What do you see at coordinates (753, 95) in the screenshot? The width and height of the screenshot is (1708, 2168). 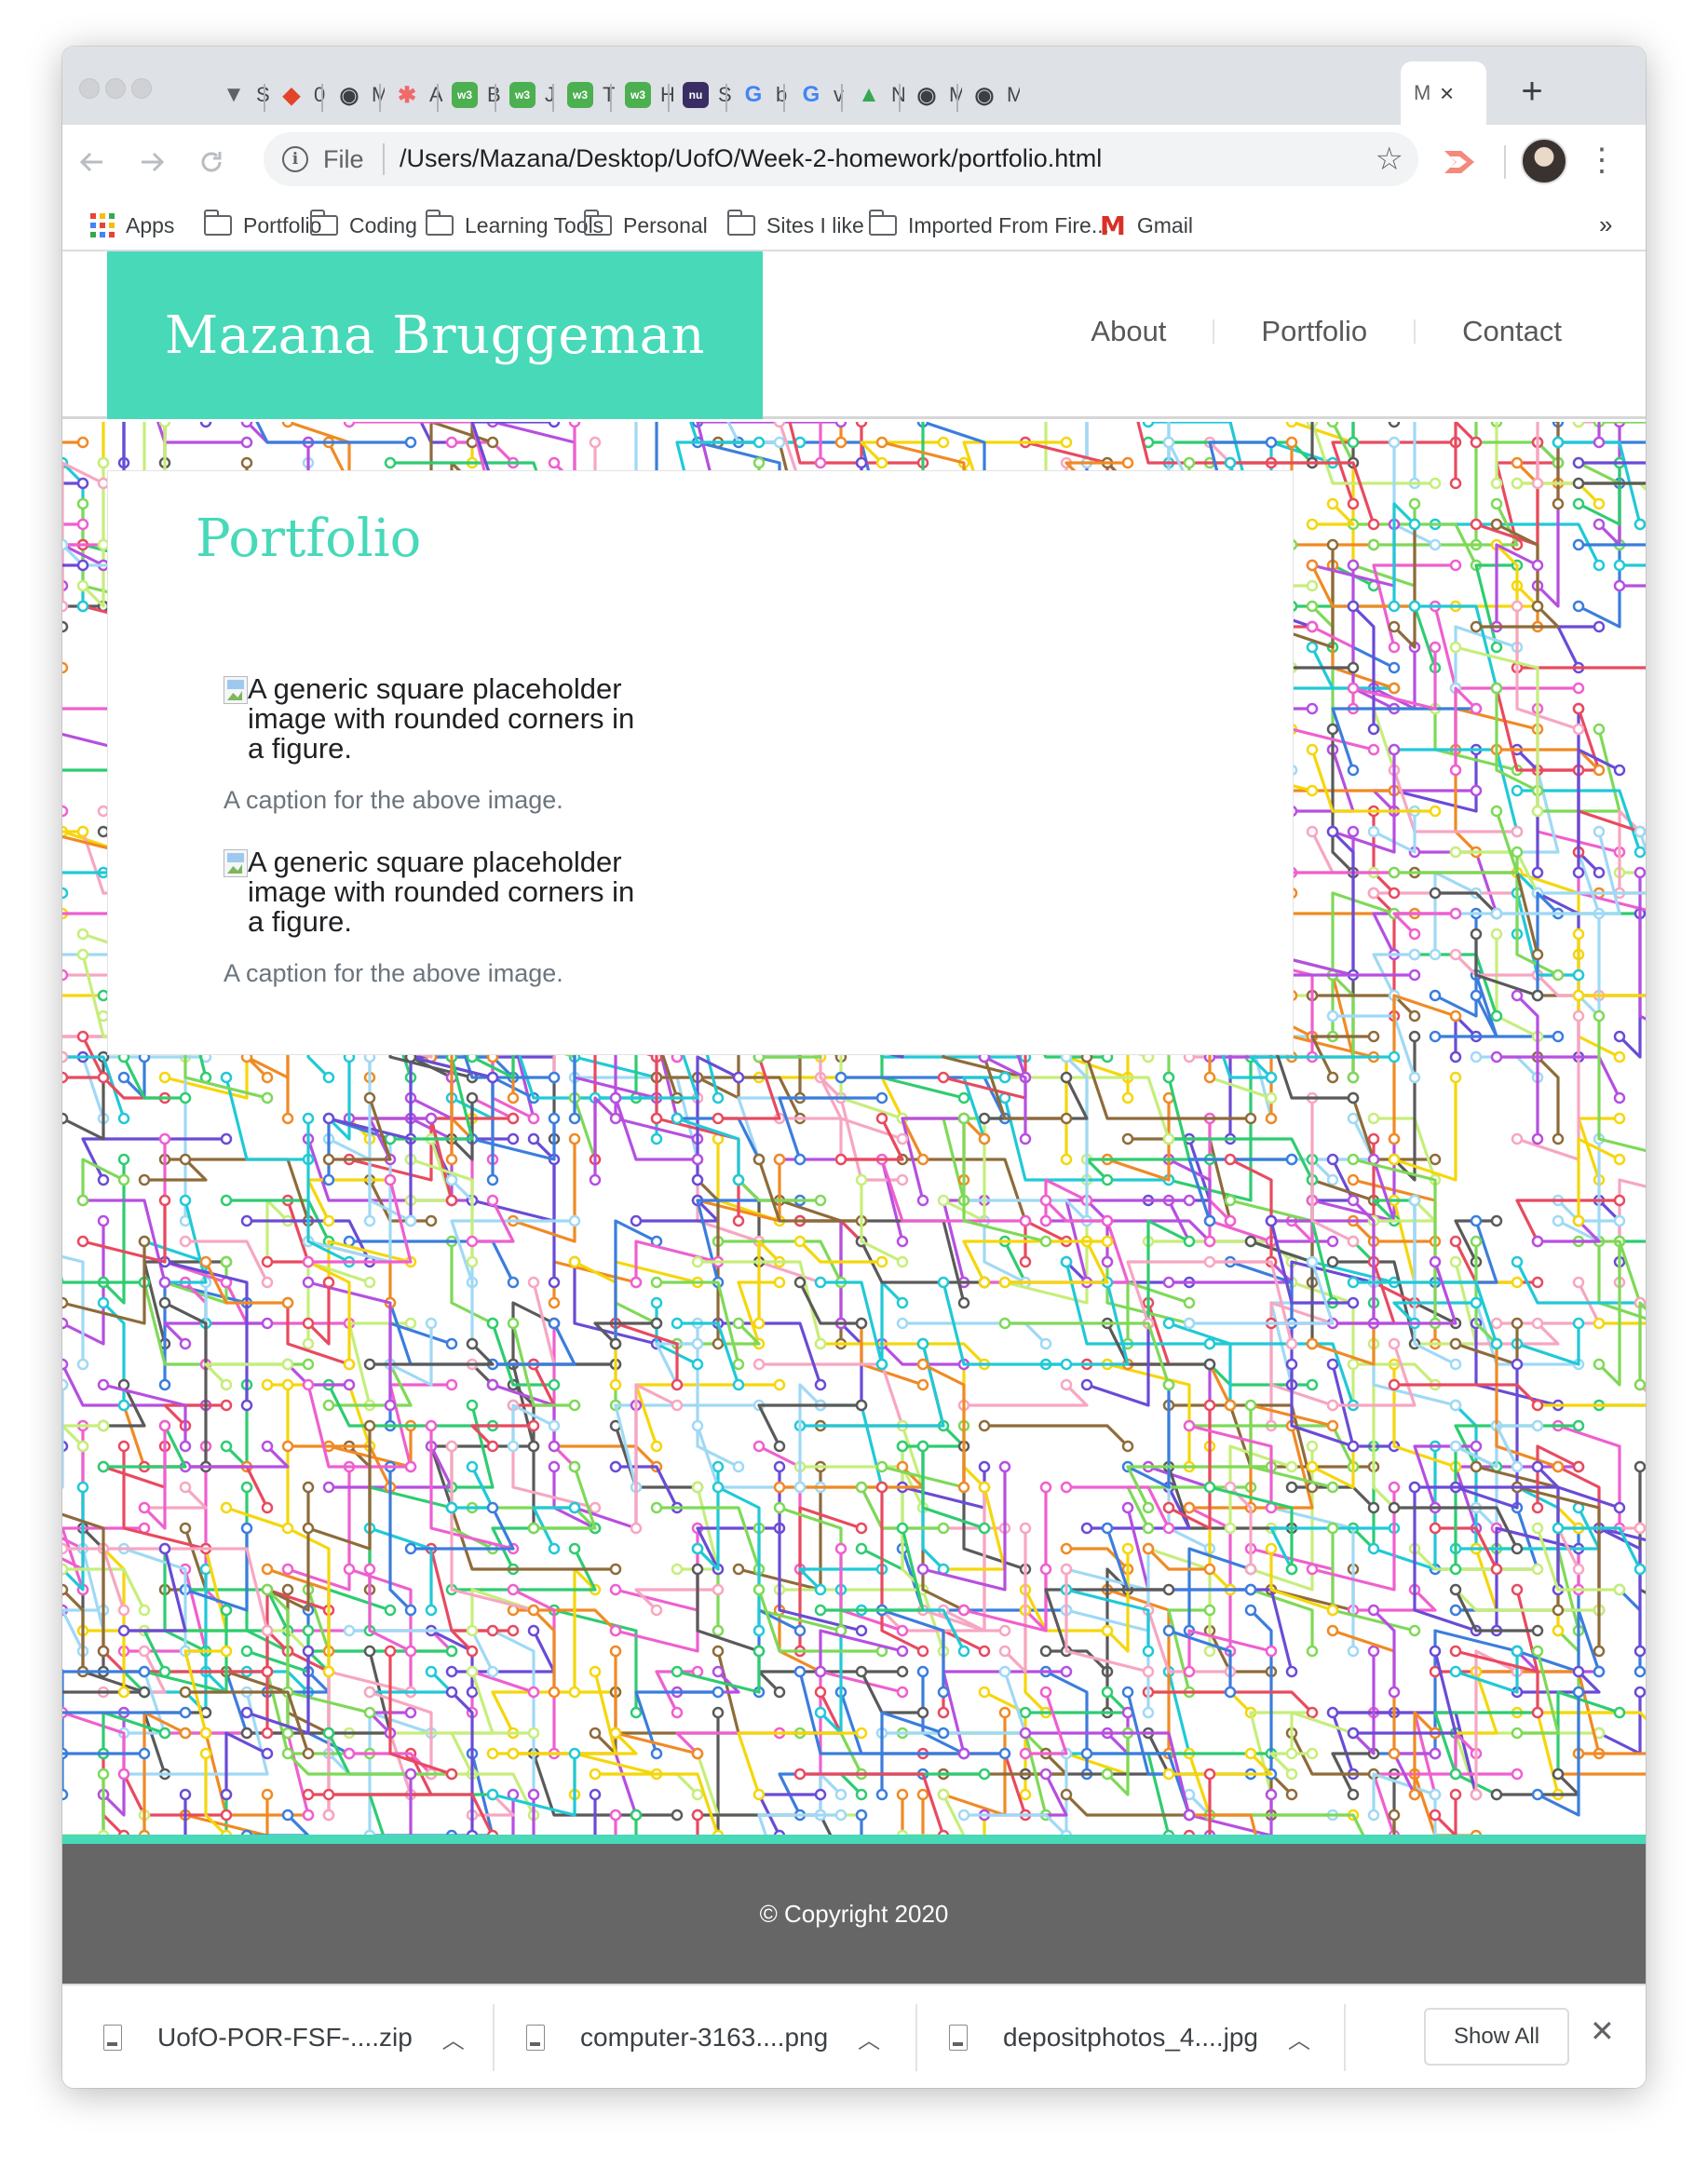 I see `google-icon: G` at bounding box center [753, 95].